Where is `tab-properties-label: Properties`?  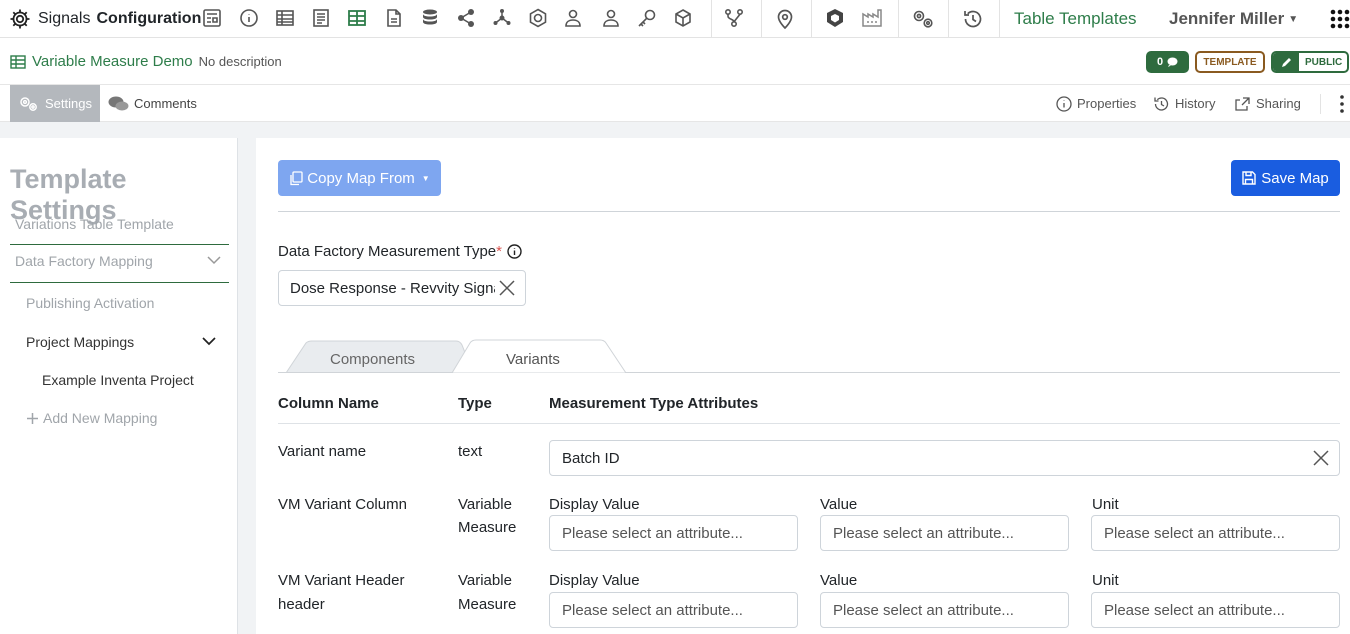 tab-properties-label: Properties is located at coordinates (1107, 103).